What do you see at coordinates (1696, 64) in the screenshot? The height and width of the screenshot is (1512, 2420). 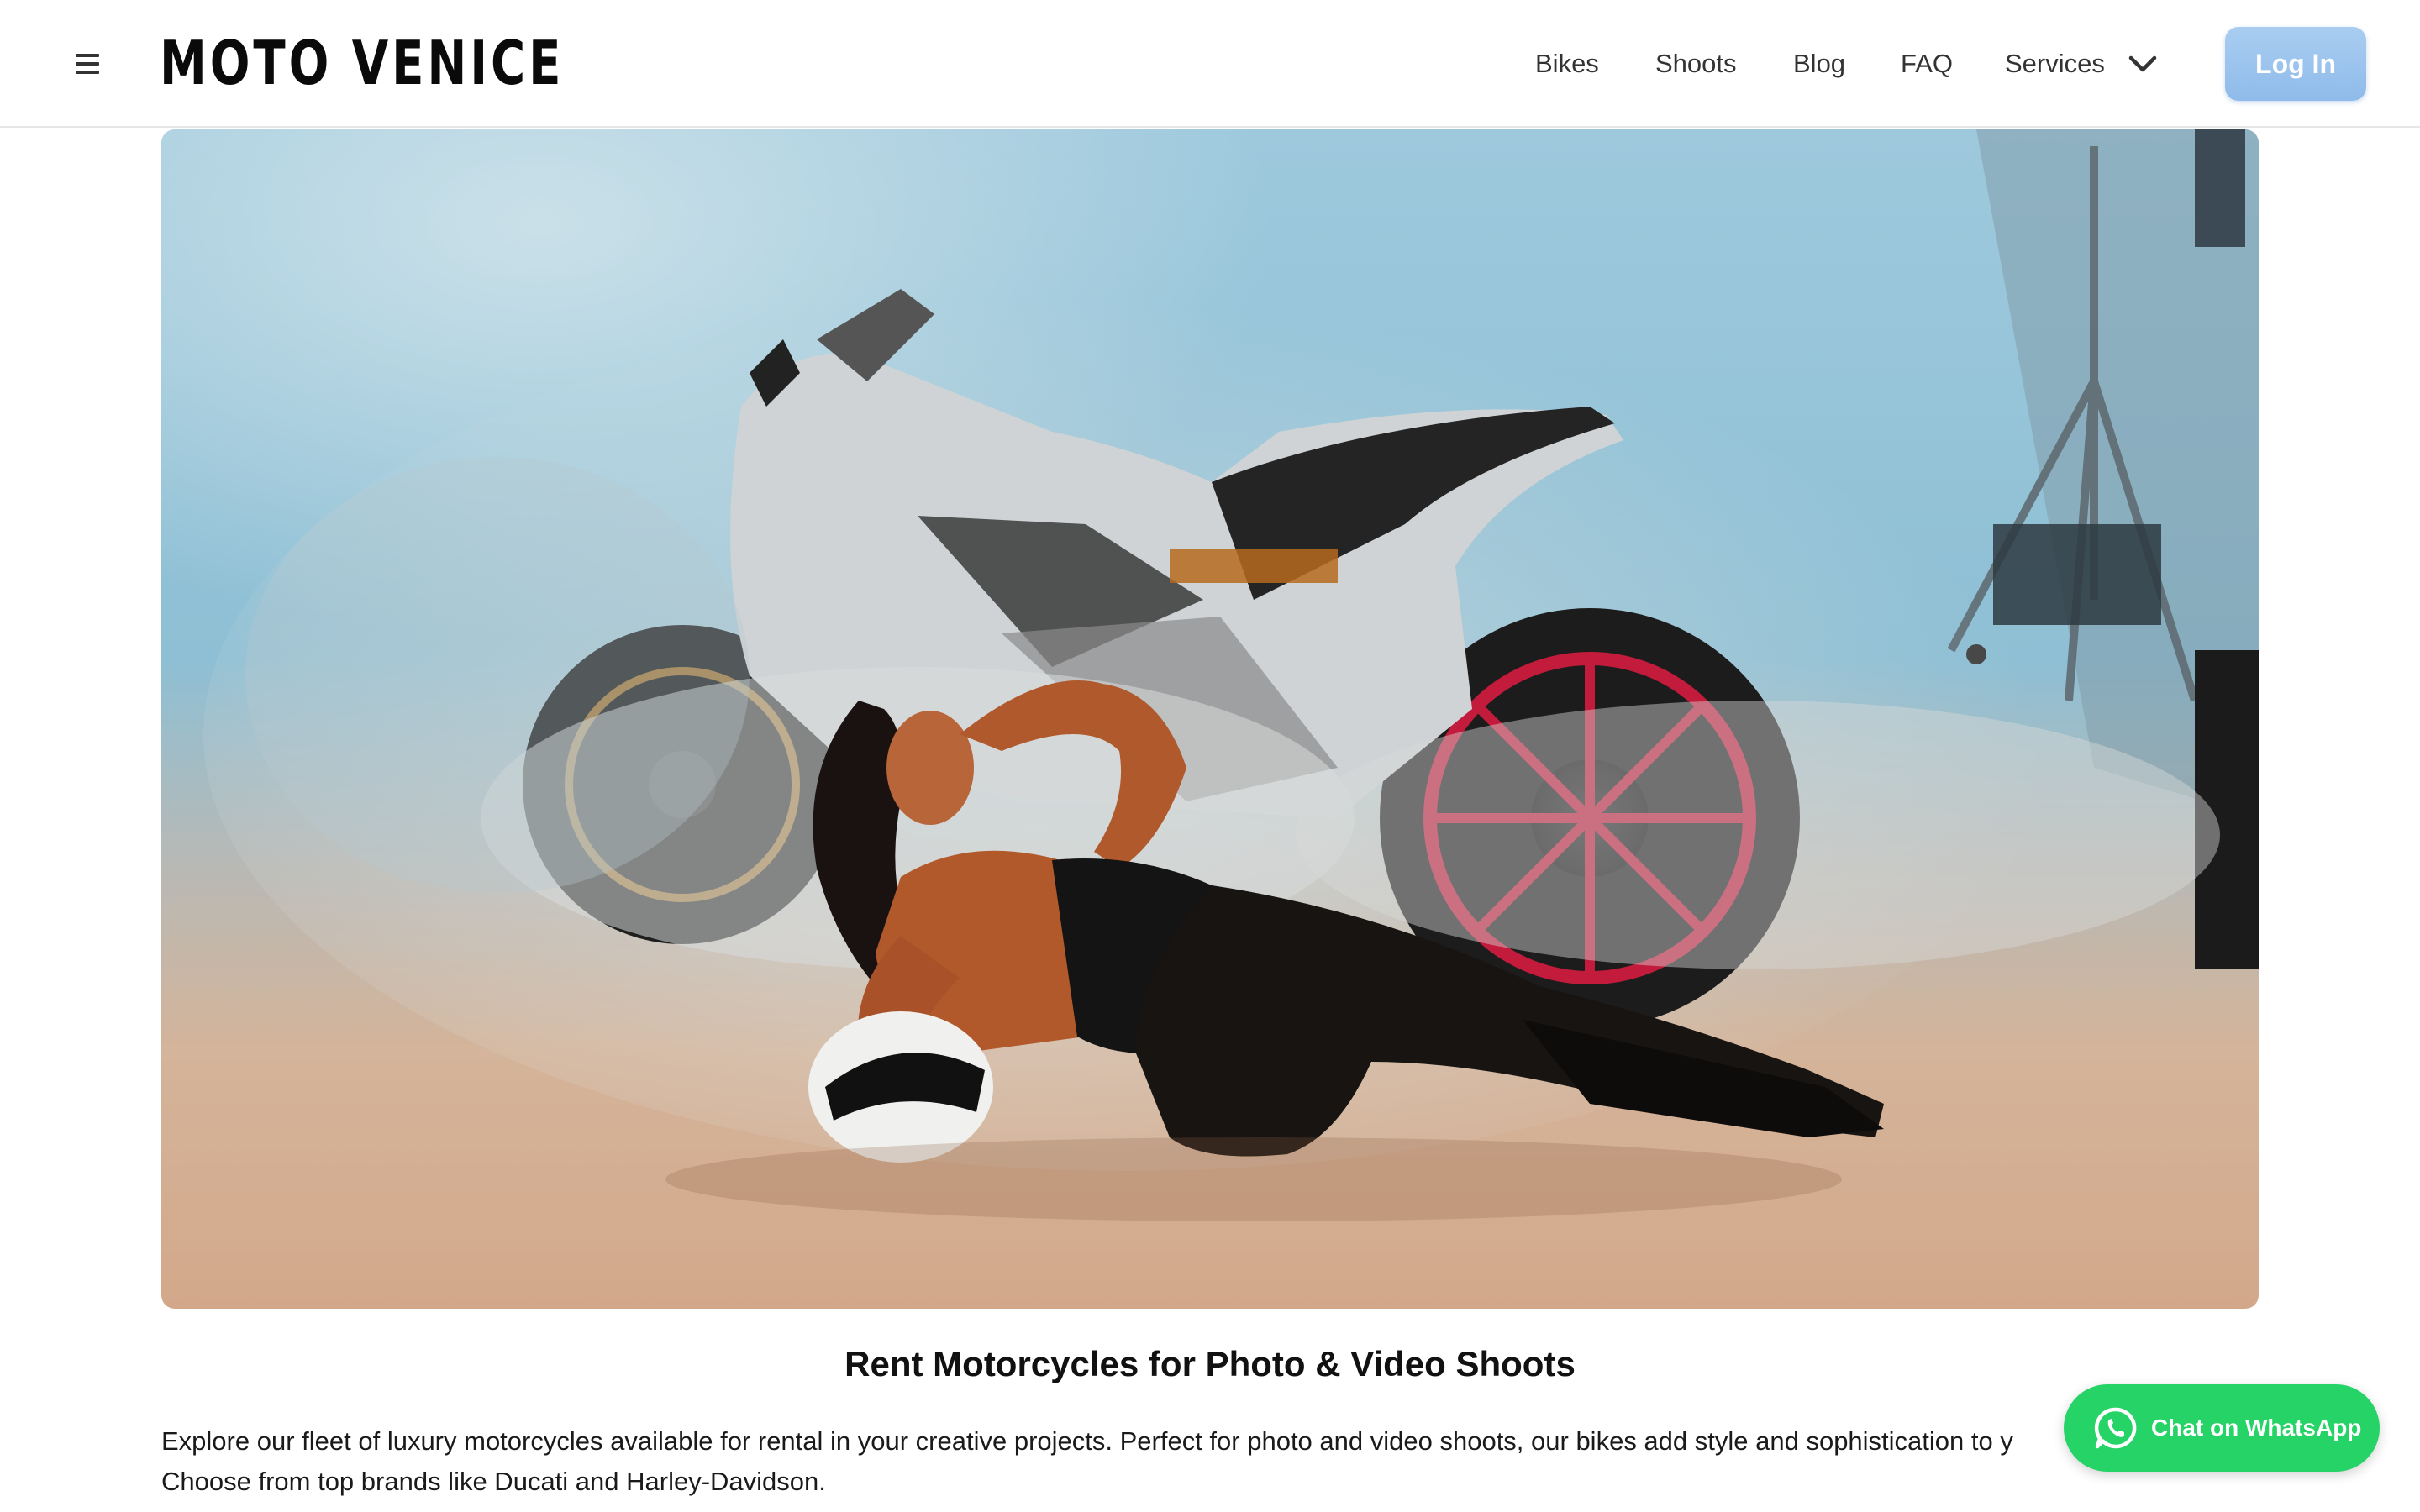 I see `nav-shoots: Shoots` at bounding box center [1696, 64].